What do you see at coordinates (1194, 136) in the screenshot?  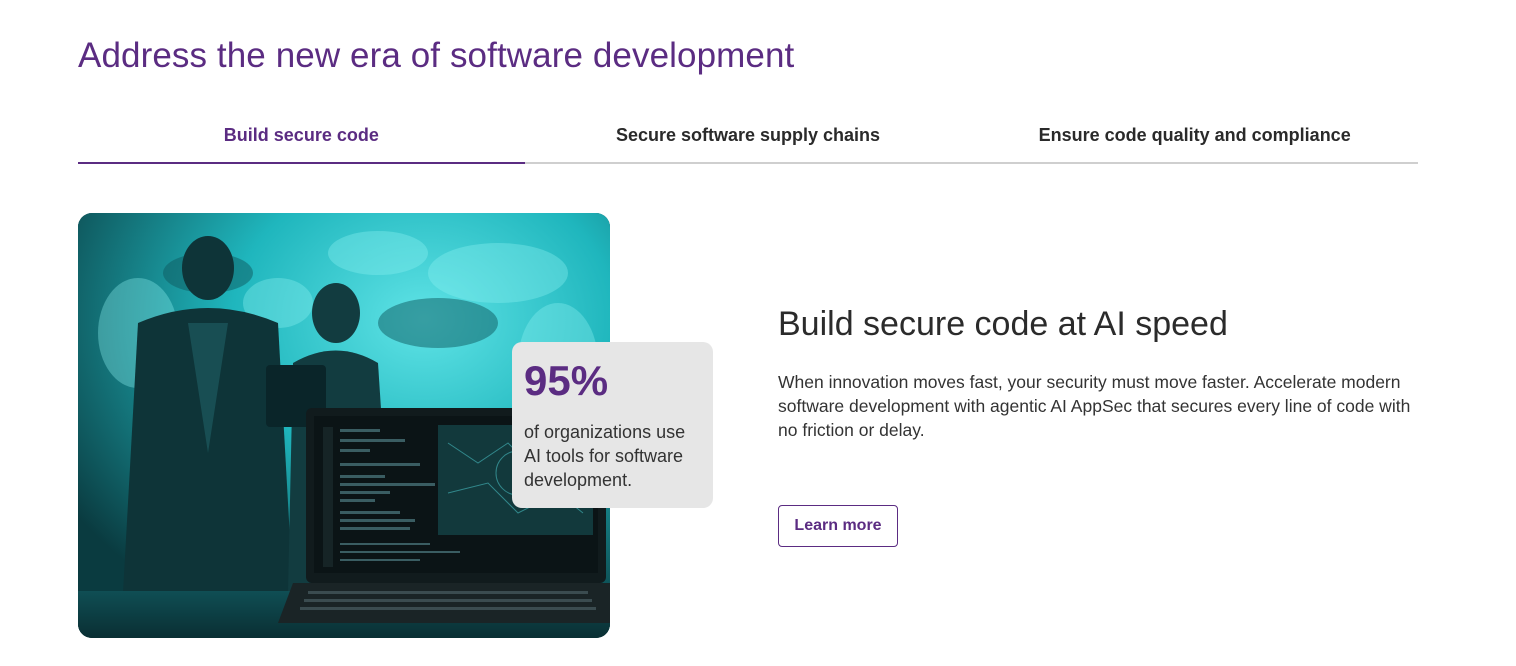 I see `tab-code-quality-compliance: Ensure code quality and compliance` at bounding box center [1194, 136].